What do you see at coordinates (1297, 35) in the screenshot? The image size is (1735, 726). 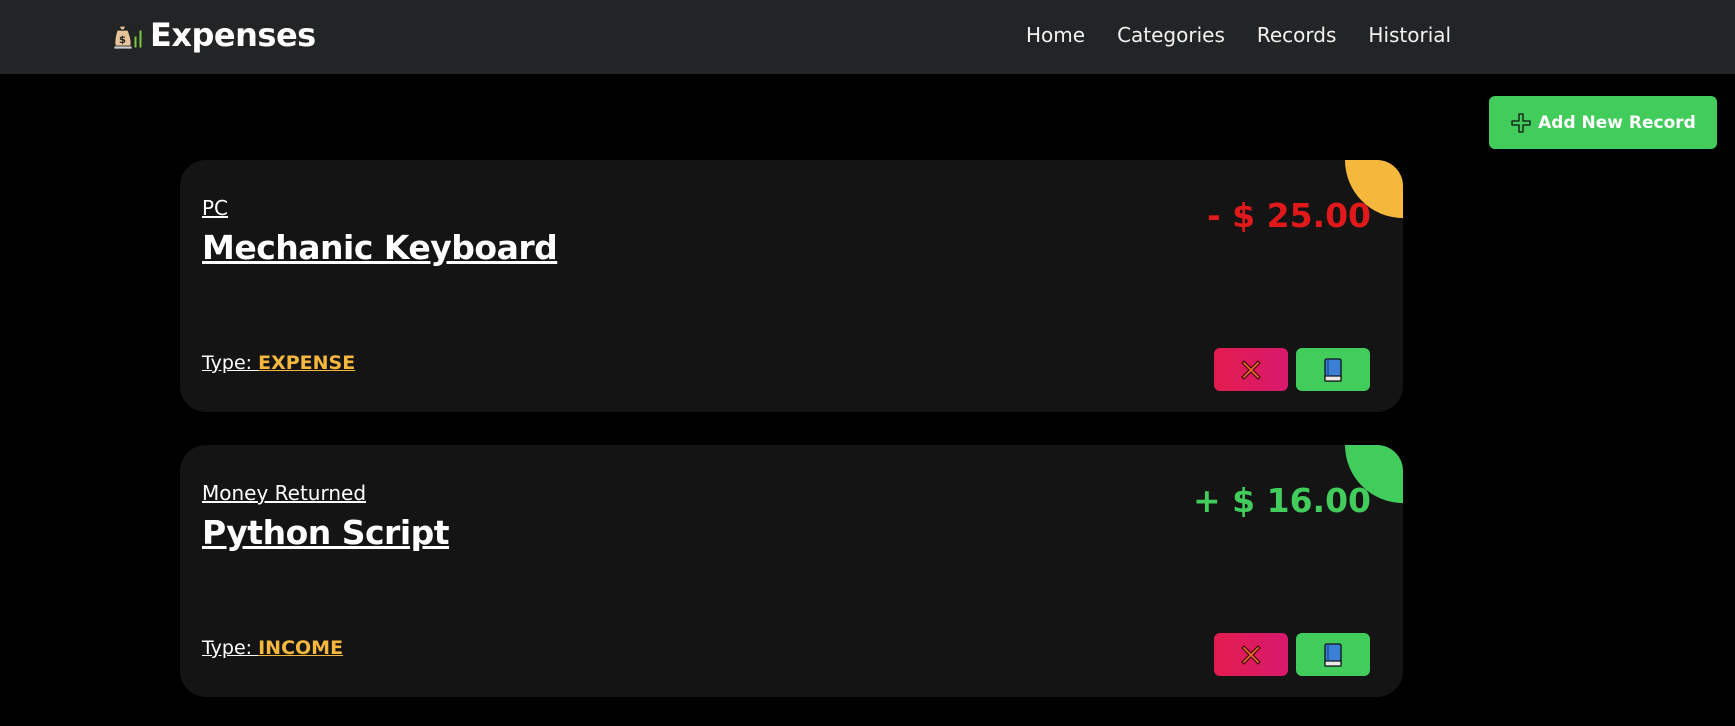 I see `nav-records-link: Records` at bounding box center [1297, 35].